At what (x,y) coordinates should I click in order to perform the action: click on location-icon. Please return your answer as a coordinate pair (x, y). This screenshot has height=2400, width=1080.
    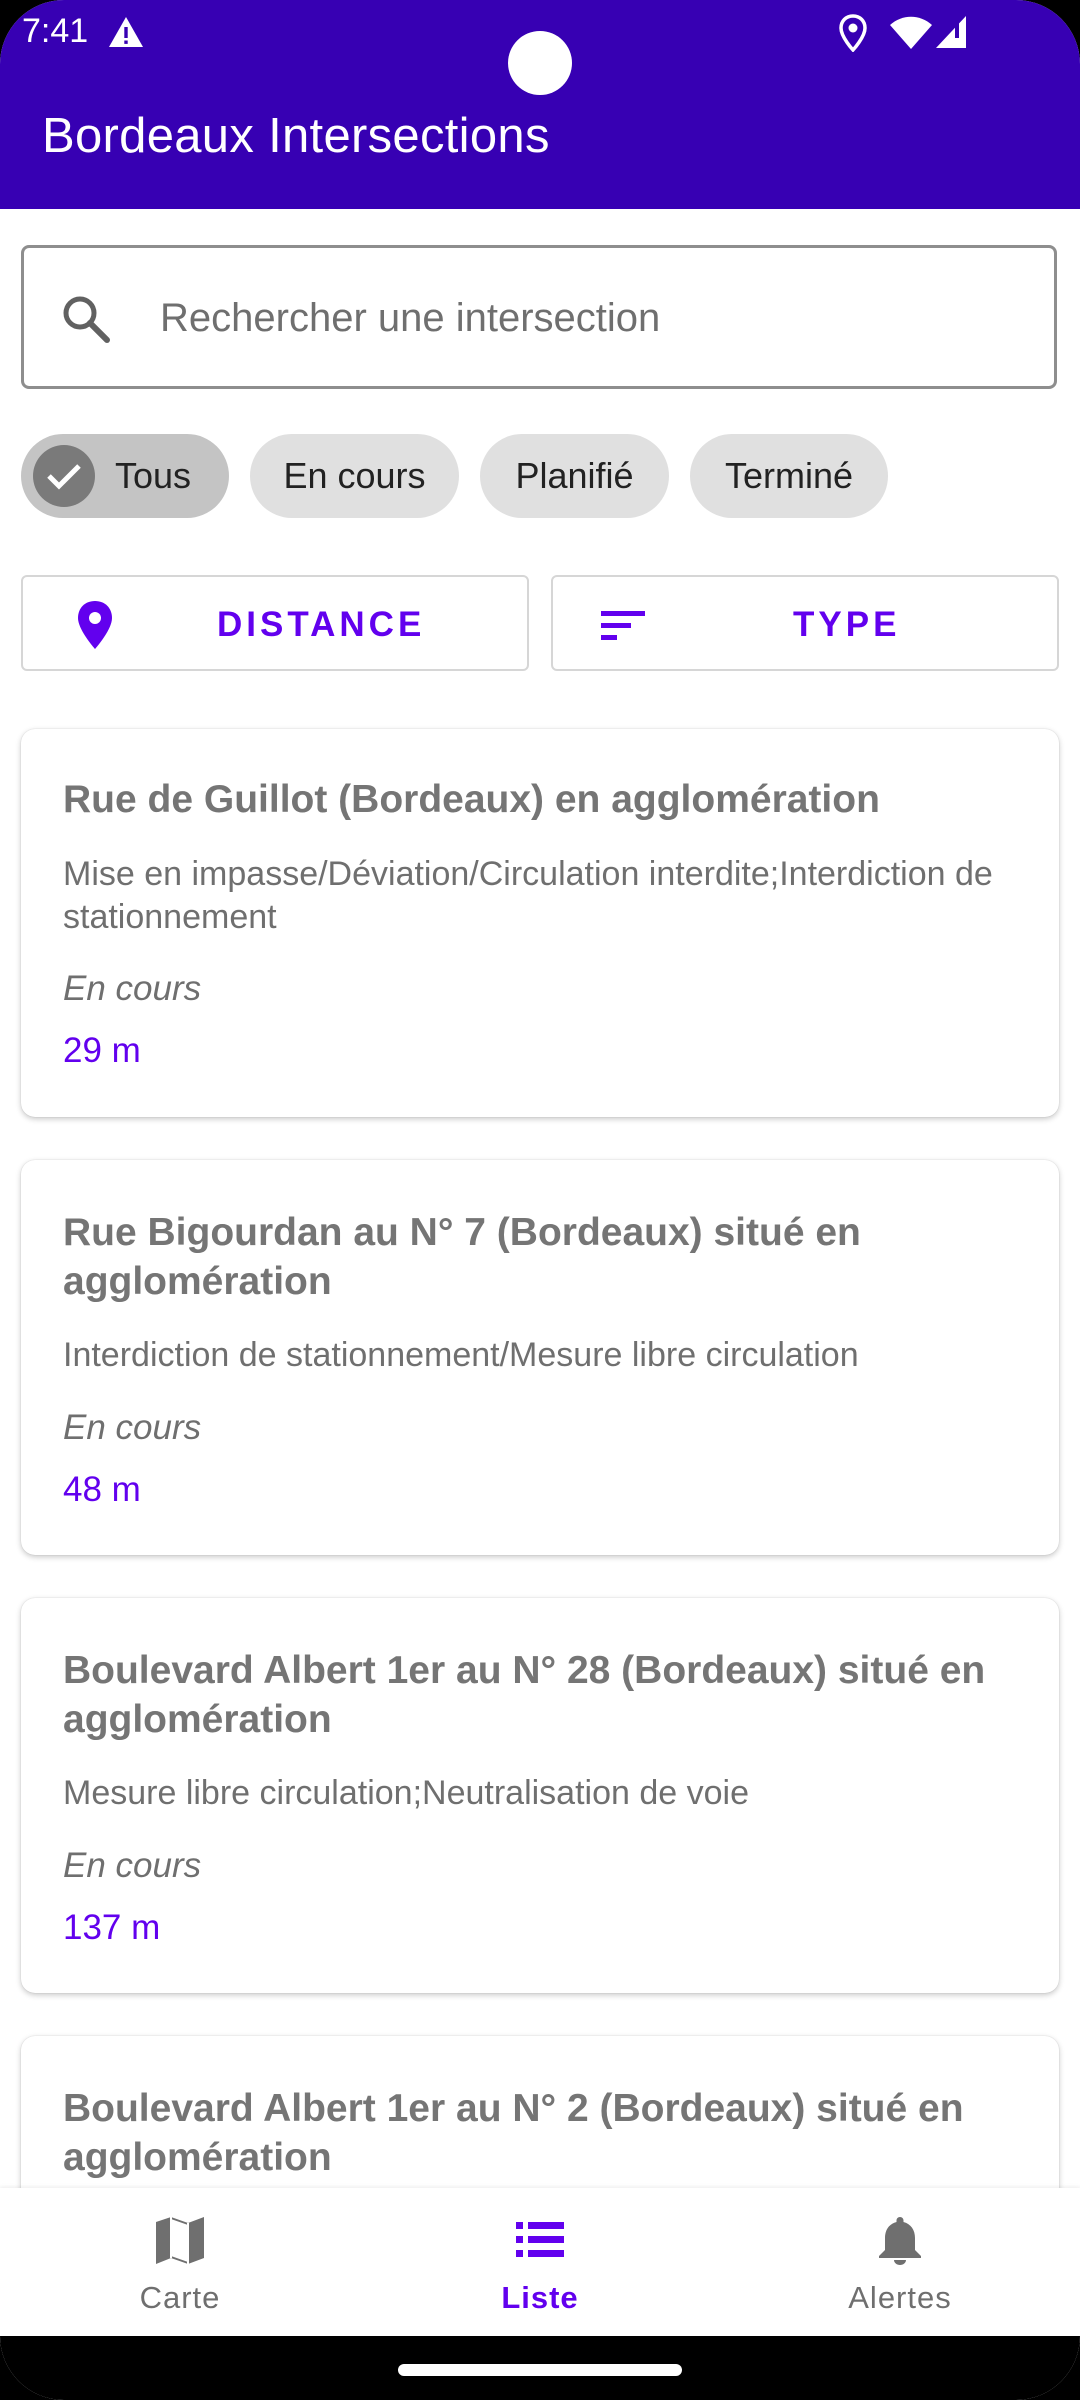
    Looking at the image, I should click on (853, 33).